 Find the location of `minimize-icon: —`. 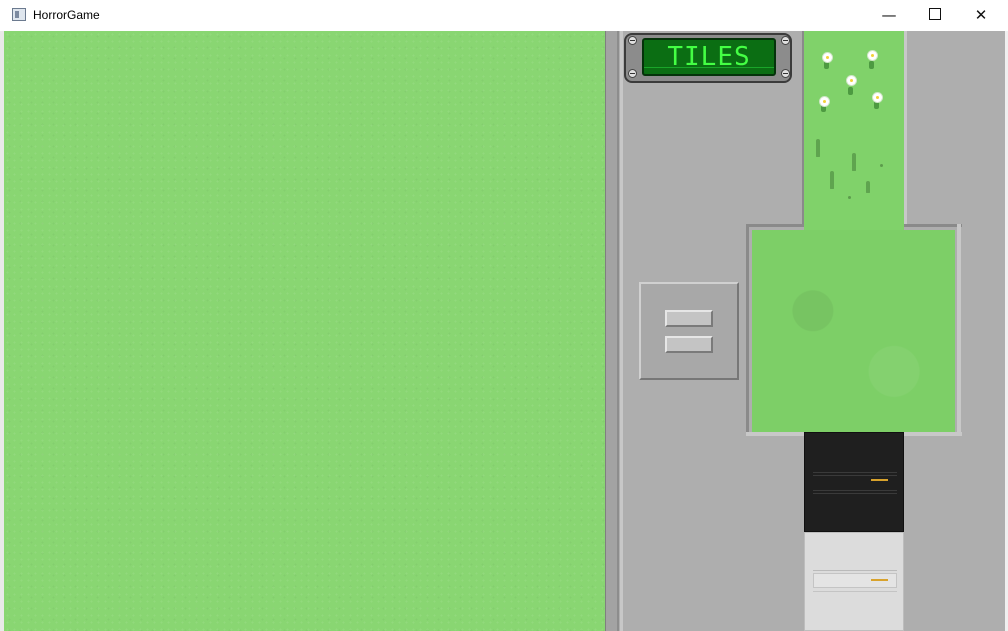

minimize-icon: — is located at coordinates (889, 15).